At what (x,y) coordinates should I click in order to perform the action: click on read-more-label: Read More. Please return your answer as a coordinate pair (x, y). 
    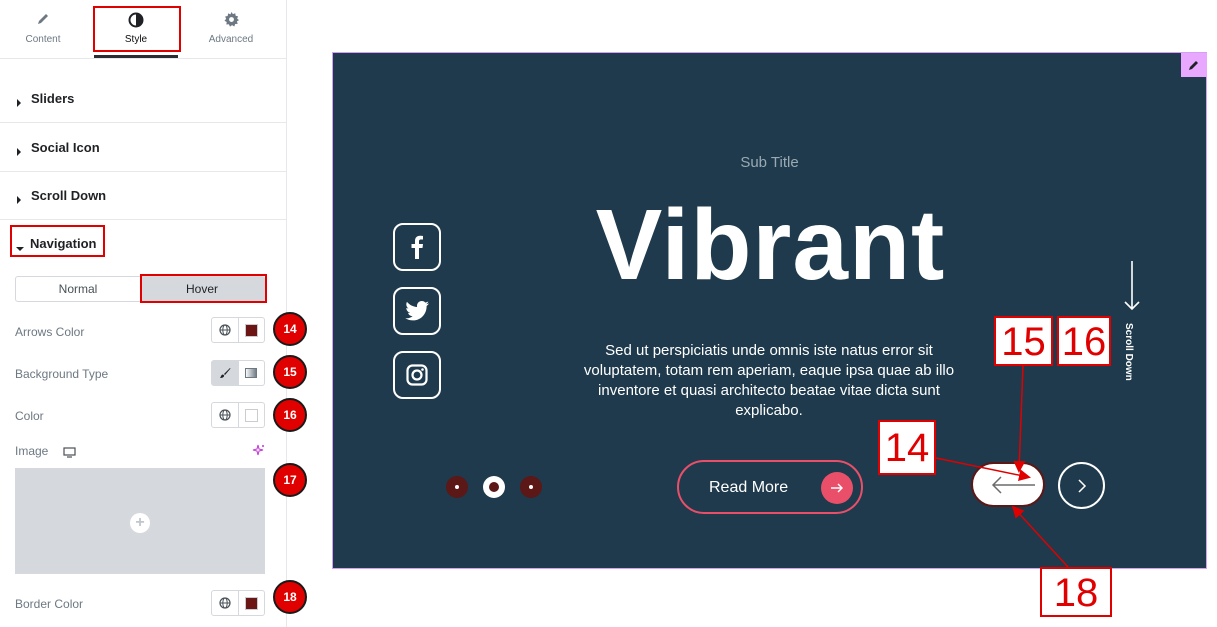
    Looking at the image, I should click on (749, 487).